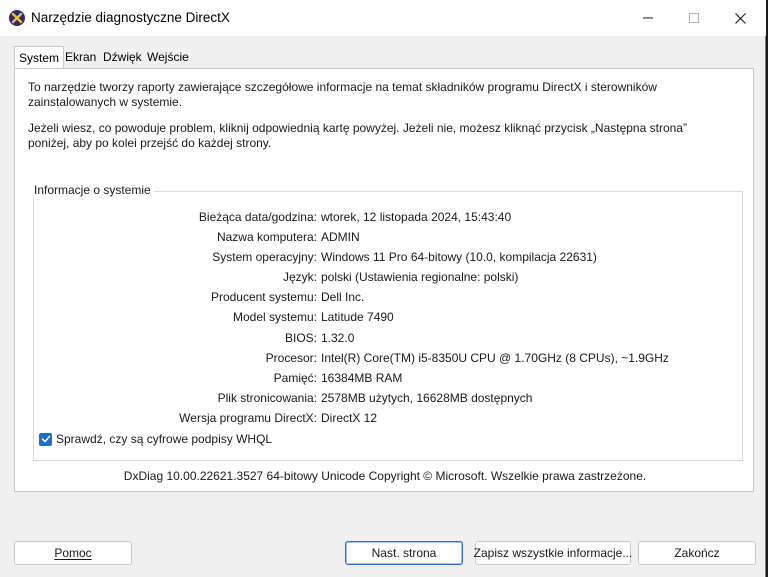  Describe the element at coordinates (383, 18) in the screenshot. I see `title-bar: Narzędzie diagnostyczne DirectX` at that location.